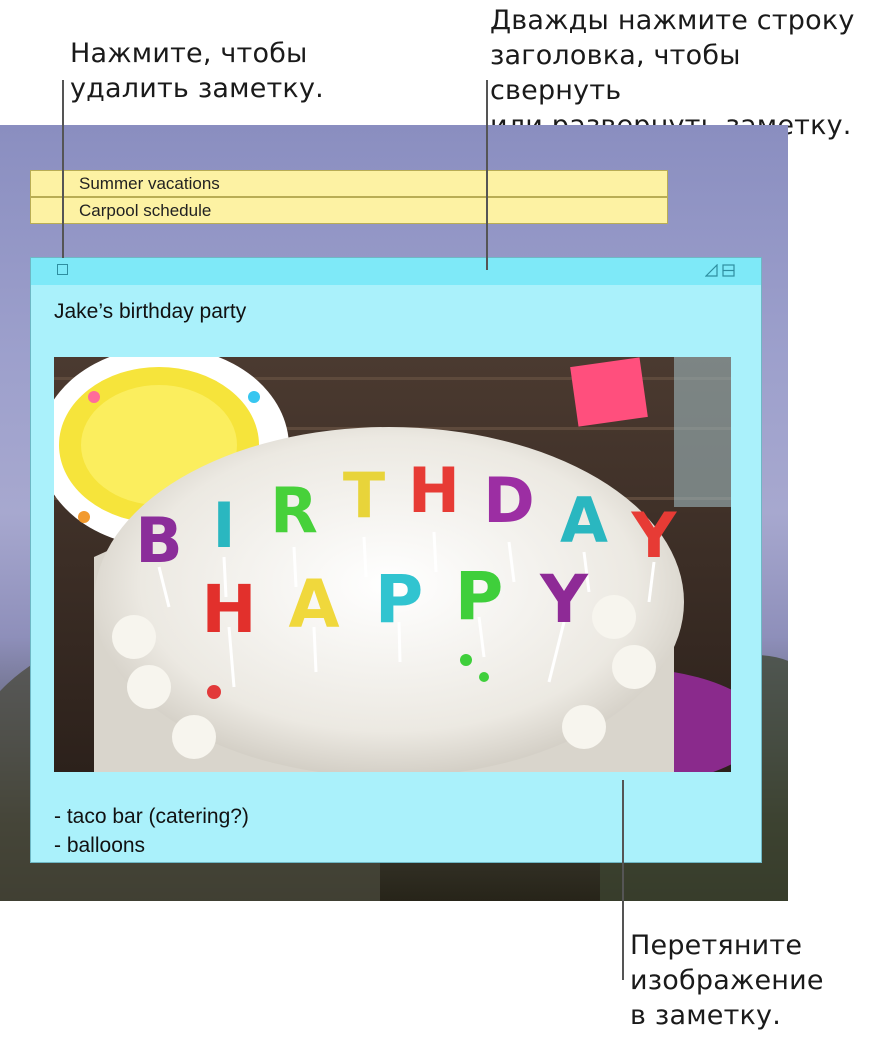 The width and height of the screenshot is (872, 1037). I want to click on close-icon, so click(62, 269).